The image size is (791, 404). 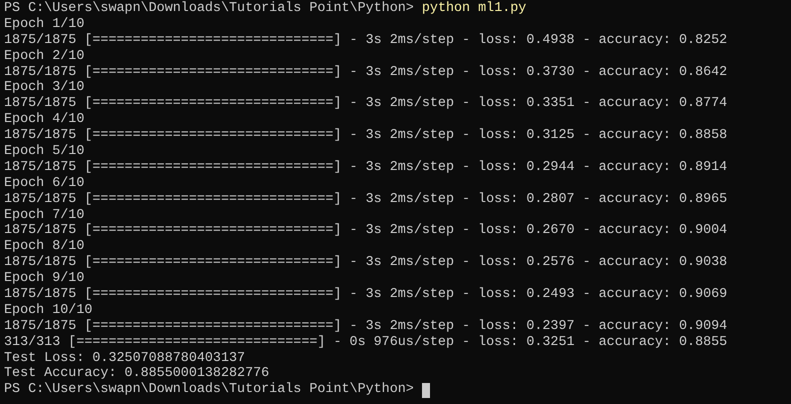 What do you see at coordinates (426, 390) in the screenshot?
I see `text-cursor` at bounding box center [426, 390].